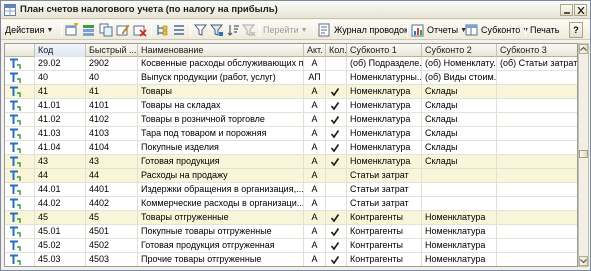 The width and height of the screenshot is (591, 271). What do you see at coordinates (221, 133) in the screenshot?
I see `account-name-cell: Тара под товаром и порожняя` at bounding box center [221, 133].